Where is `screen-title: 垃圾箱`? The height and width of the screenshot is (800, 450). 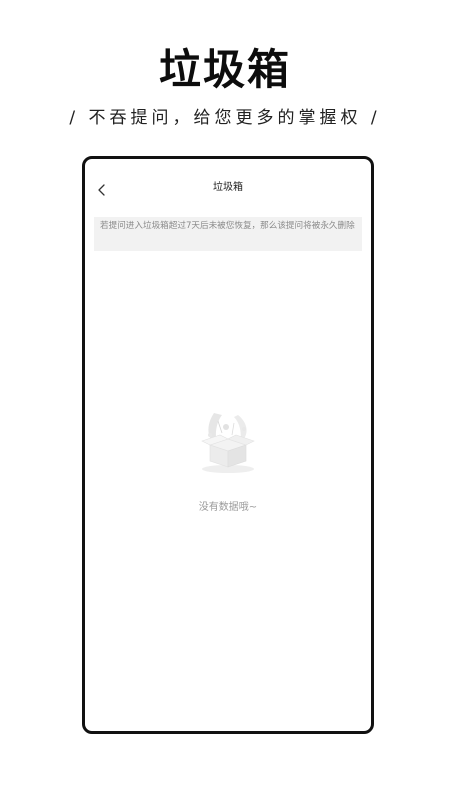
screen-title: 垃圾箱 is located at coordinates (228, 187).